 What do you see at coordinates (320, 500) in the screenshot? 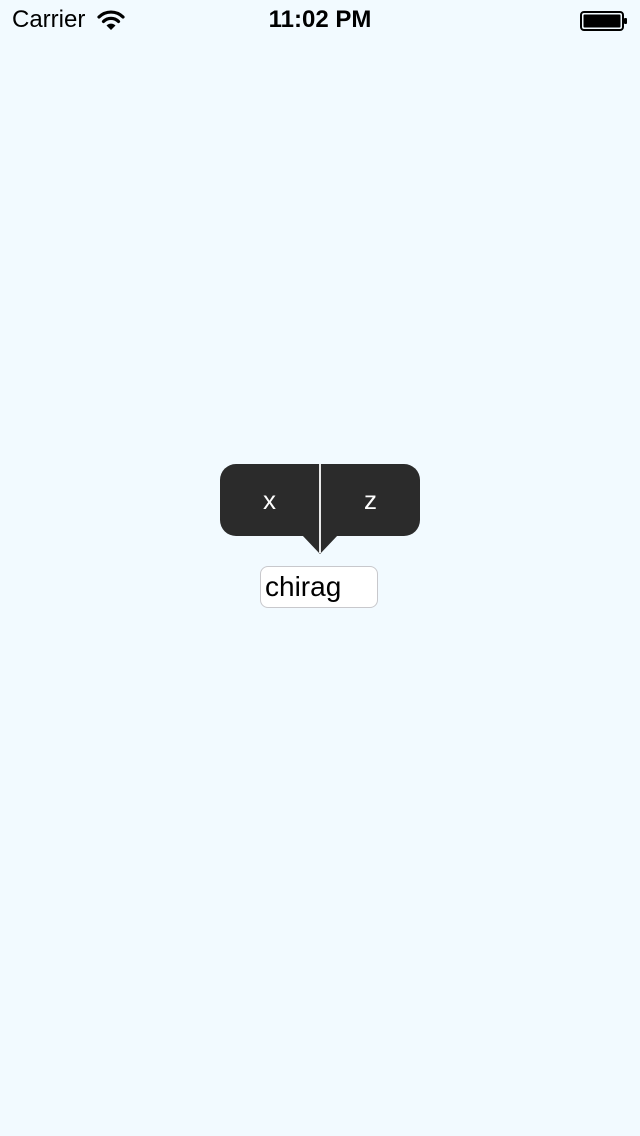
I see `edit-menu-popover: x z` at bounding box center [320, 500].